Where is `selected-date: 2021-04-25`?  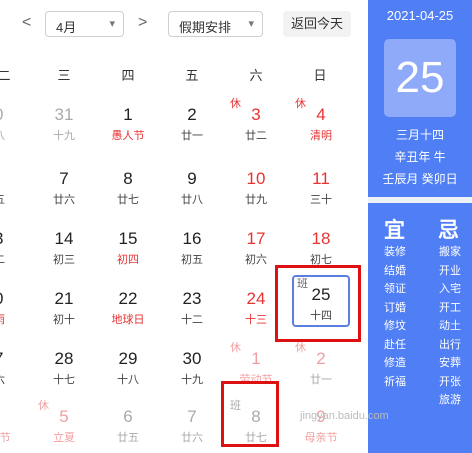
selected-date: 2021-04-25 is located at coordinates (420, 15).